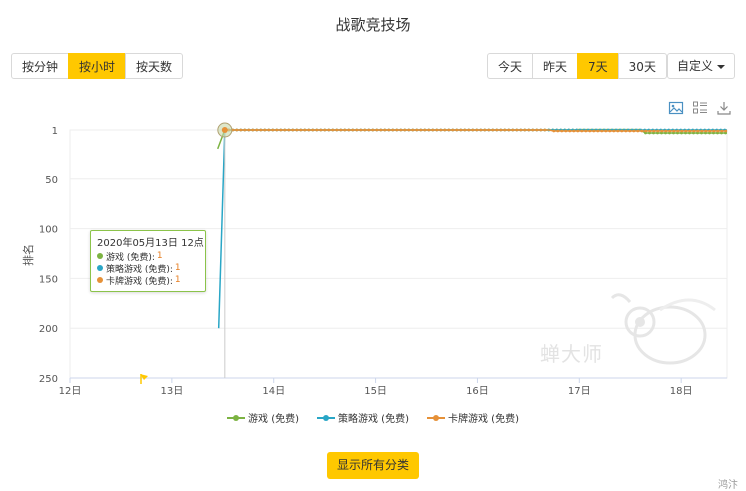 The height and width of the screenshot is (491, 746). I want to click on per-hour-button: 按小时, so click(97, 66).